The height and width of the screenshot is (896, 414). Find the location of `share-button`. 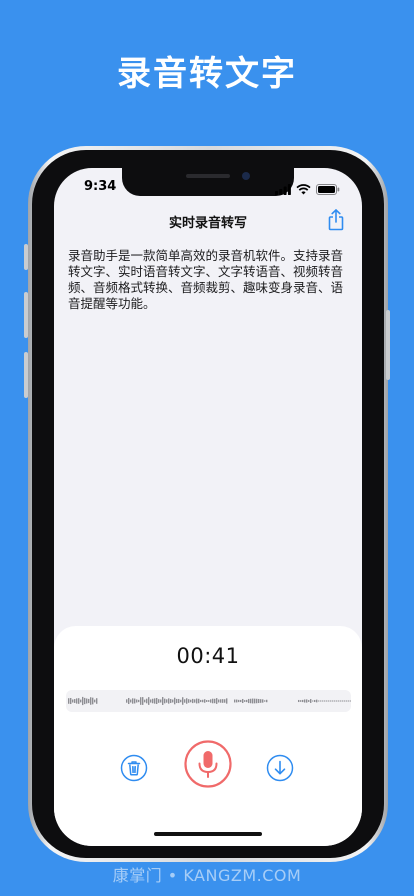

share-button is located at coordinates (336, 220).